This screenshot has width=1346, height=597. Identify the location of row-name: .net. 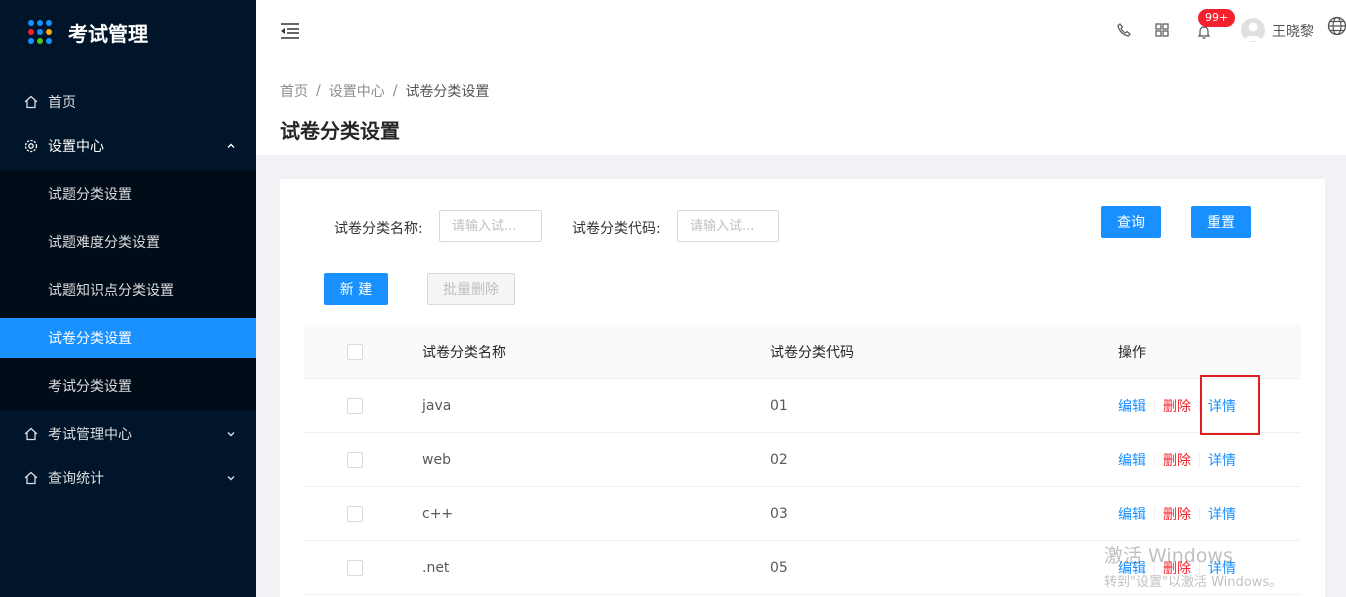
(436, 567).